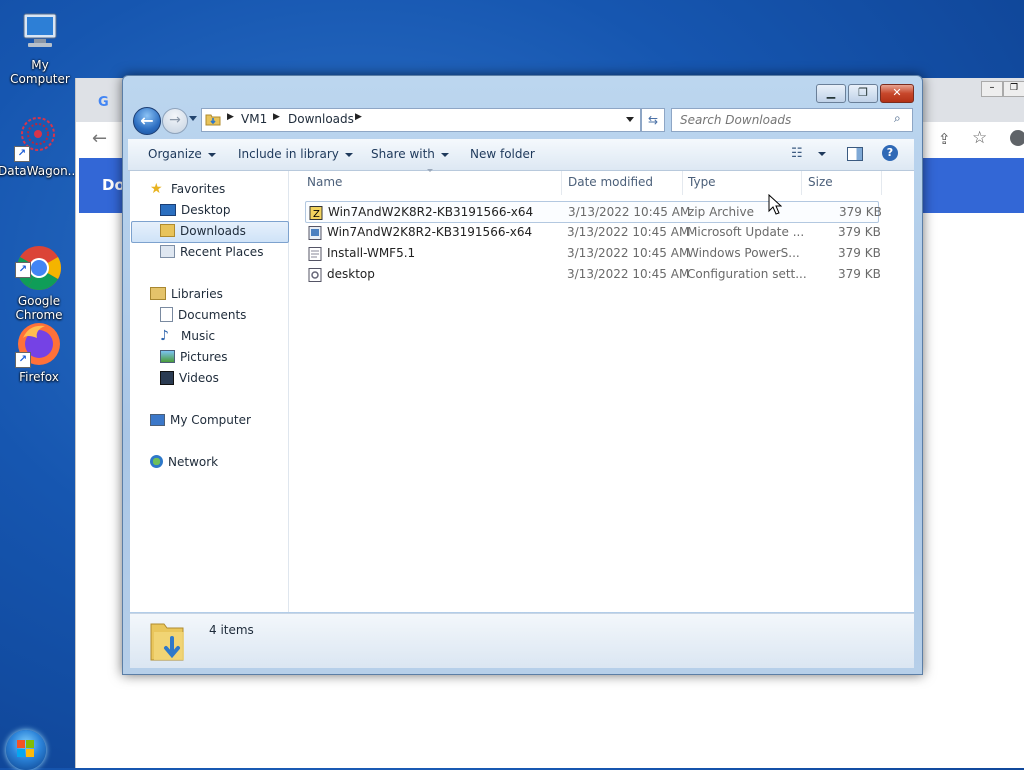  Describe the element at coordinates (167, 377) in the screenshot. I see `videos-icon` at that location.